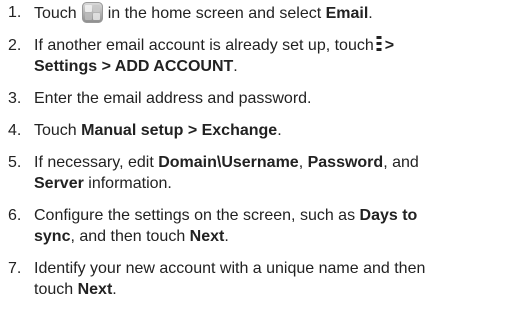  What do you see at coordinates (347, 13) in the screenshot?
I see `bold-term: Email` at bounding box center [347, 13].